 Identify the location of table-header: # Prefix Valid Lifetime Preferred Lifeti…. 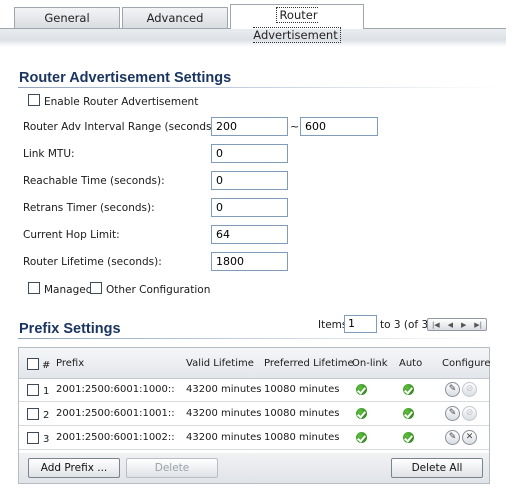
(255, 363).